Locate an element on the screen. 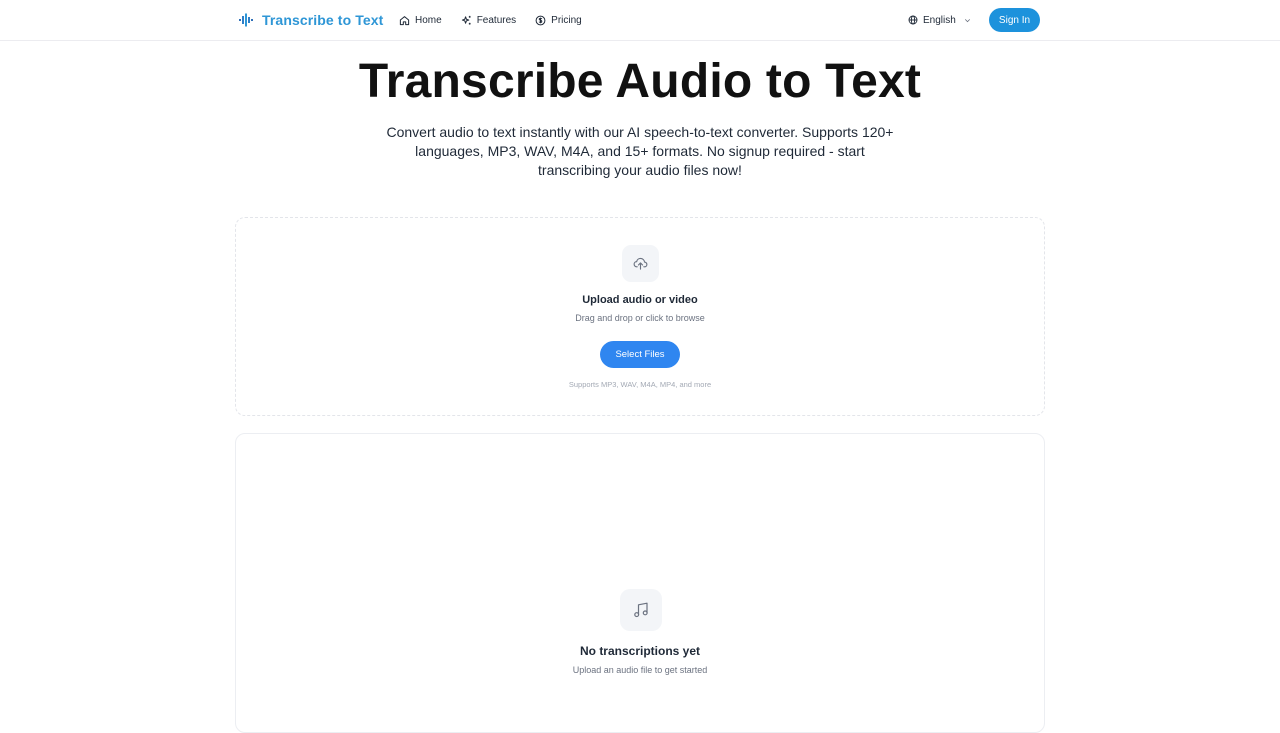 Image resolution: width=1280 pixels, height=733 pixels. nav-home-label: Home is located at coordinates (428, 20).